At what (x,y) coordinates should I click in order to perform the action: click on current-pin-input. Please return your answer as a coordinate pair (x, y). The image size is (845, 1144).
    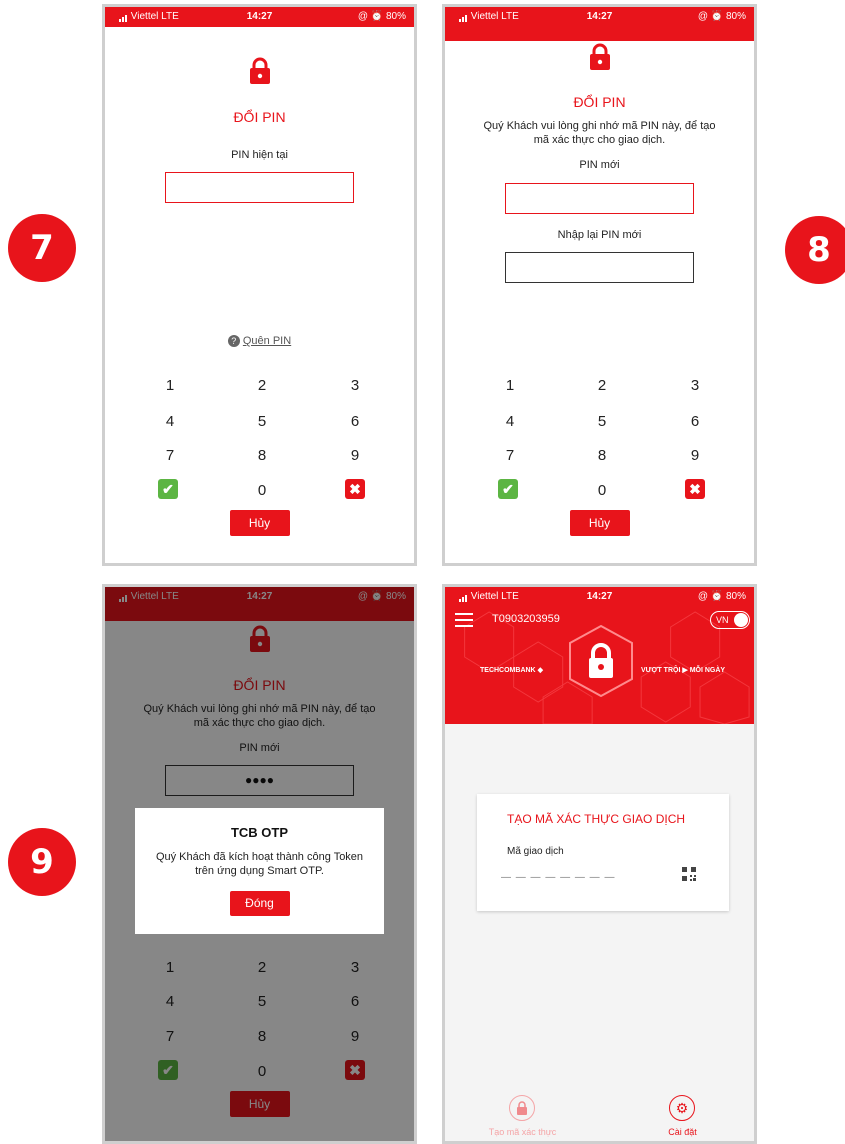
    Looking at the image, I should click on (259, 187).